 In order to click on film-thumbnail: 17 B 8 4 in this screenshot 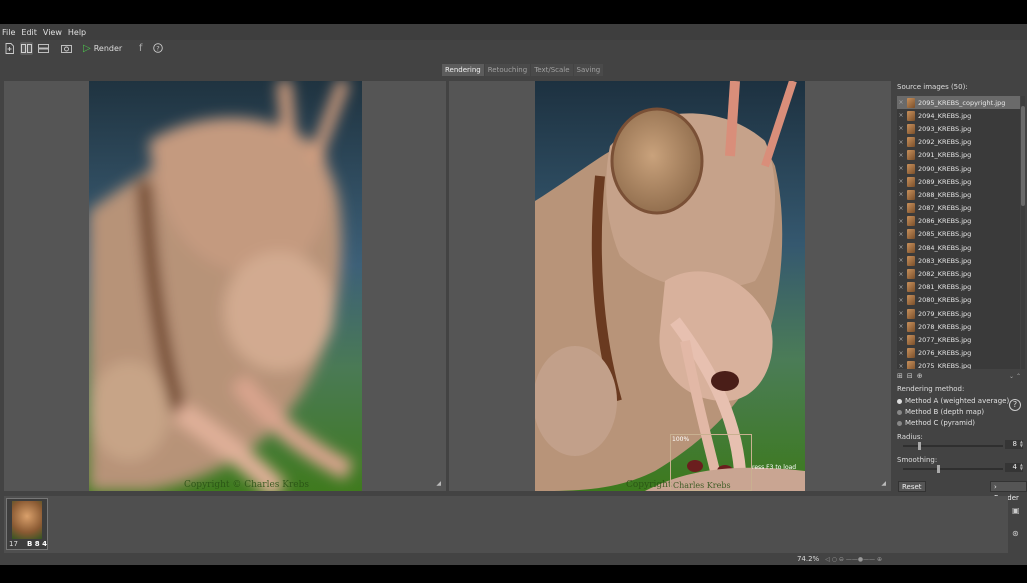, I will do `click(27, 524)`.